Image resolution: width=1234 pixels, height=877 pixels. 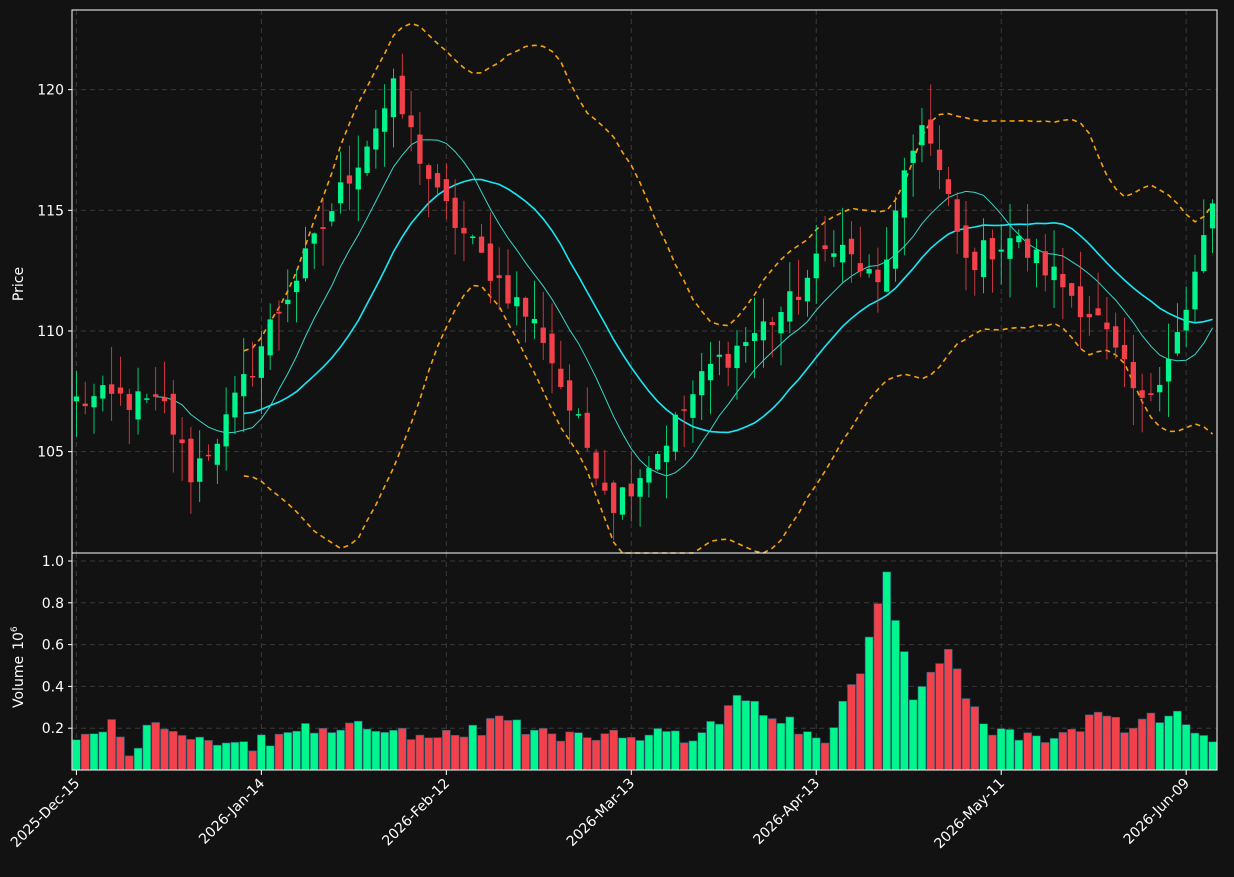 What do you see at coordinates (50, 91) in the screenshot?
I see `price-tick-label: 120` at bounding box center [50, 91].